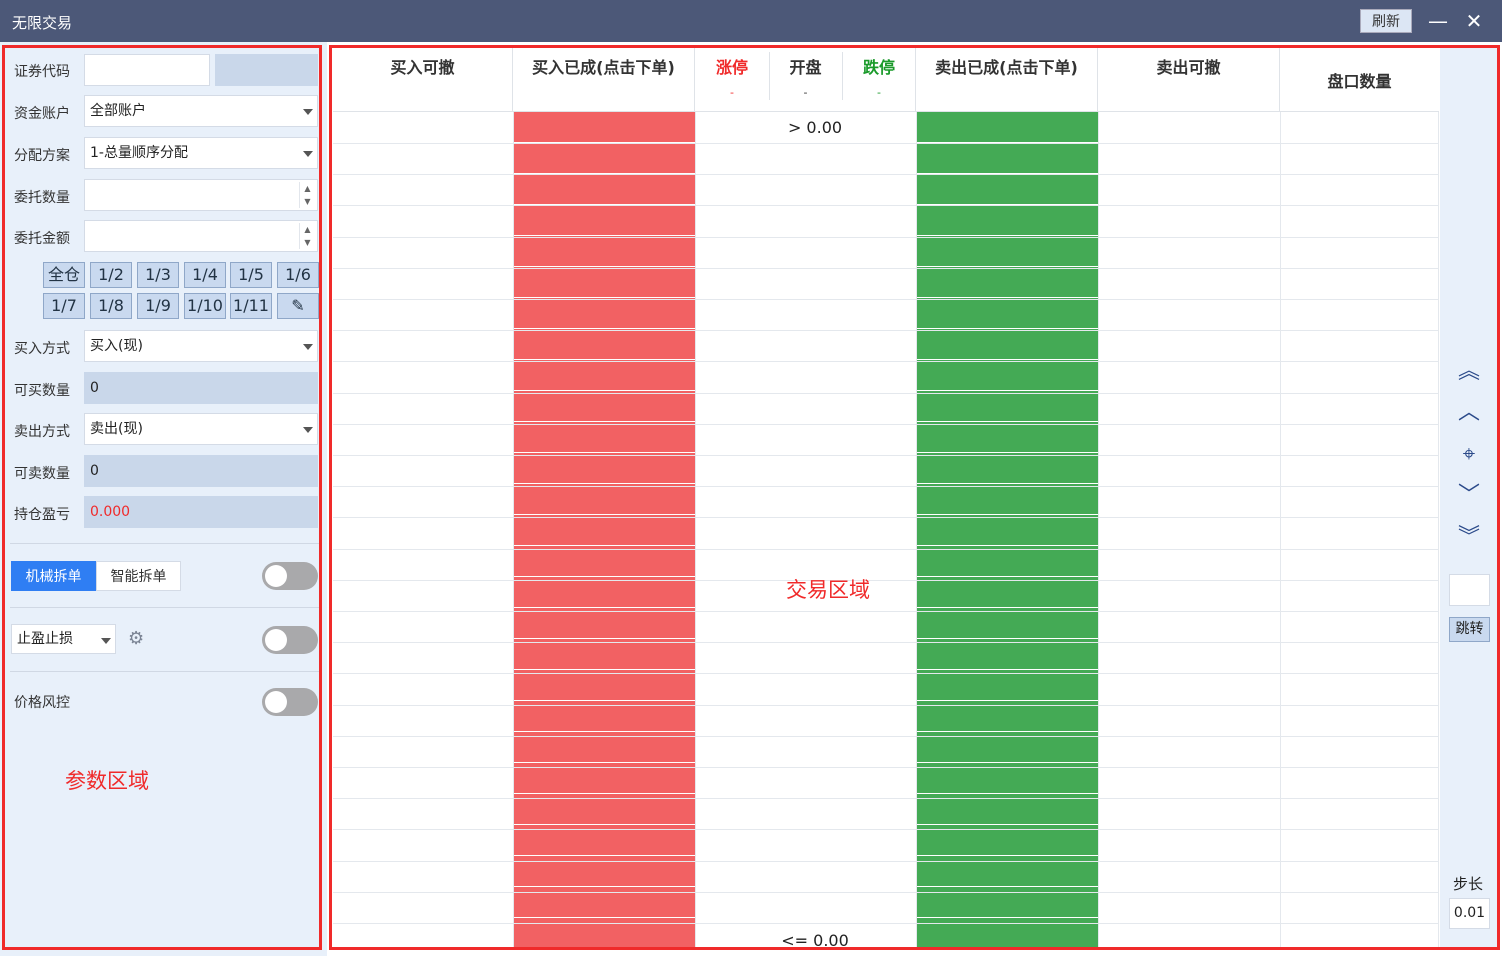  I want to click on split-toggle, so click(290, 576).